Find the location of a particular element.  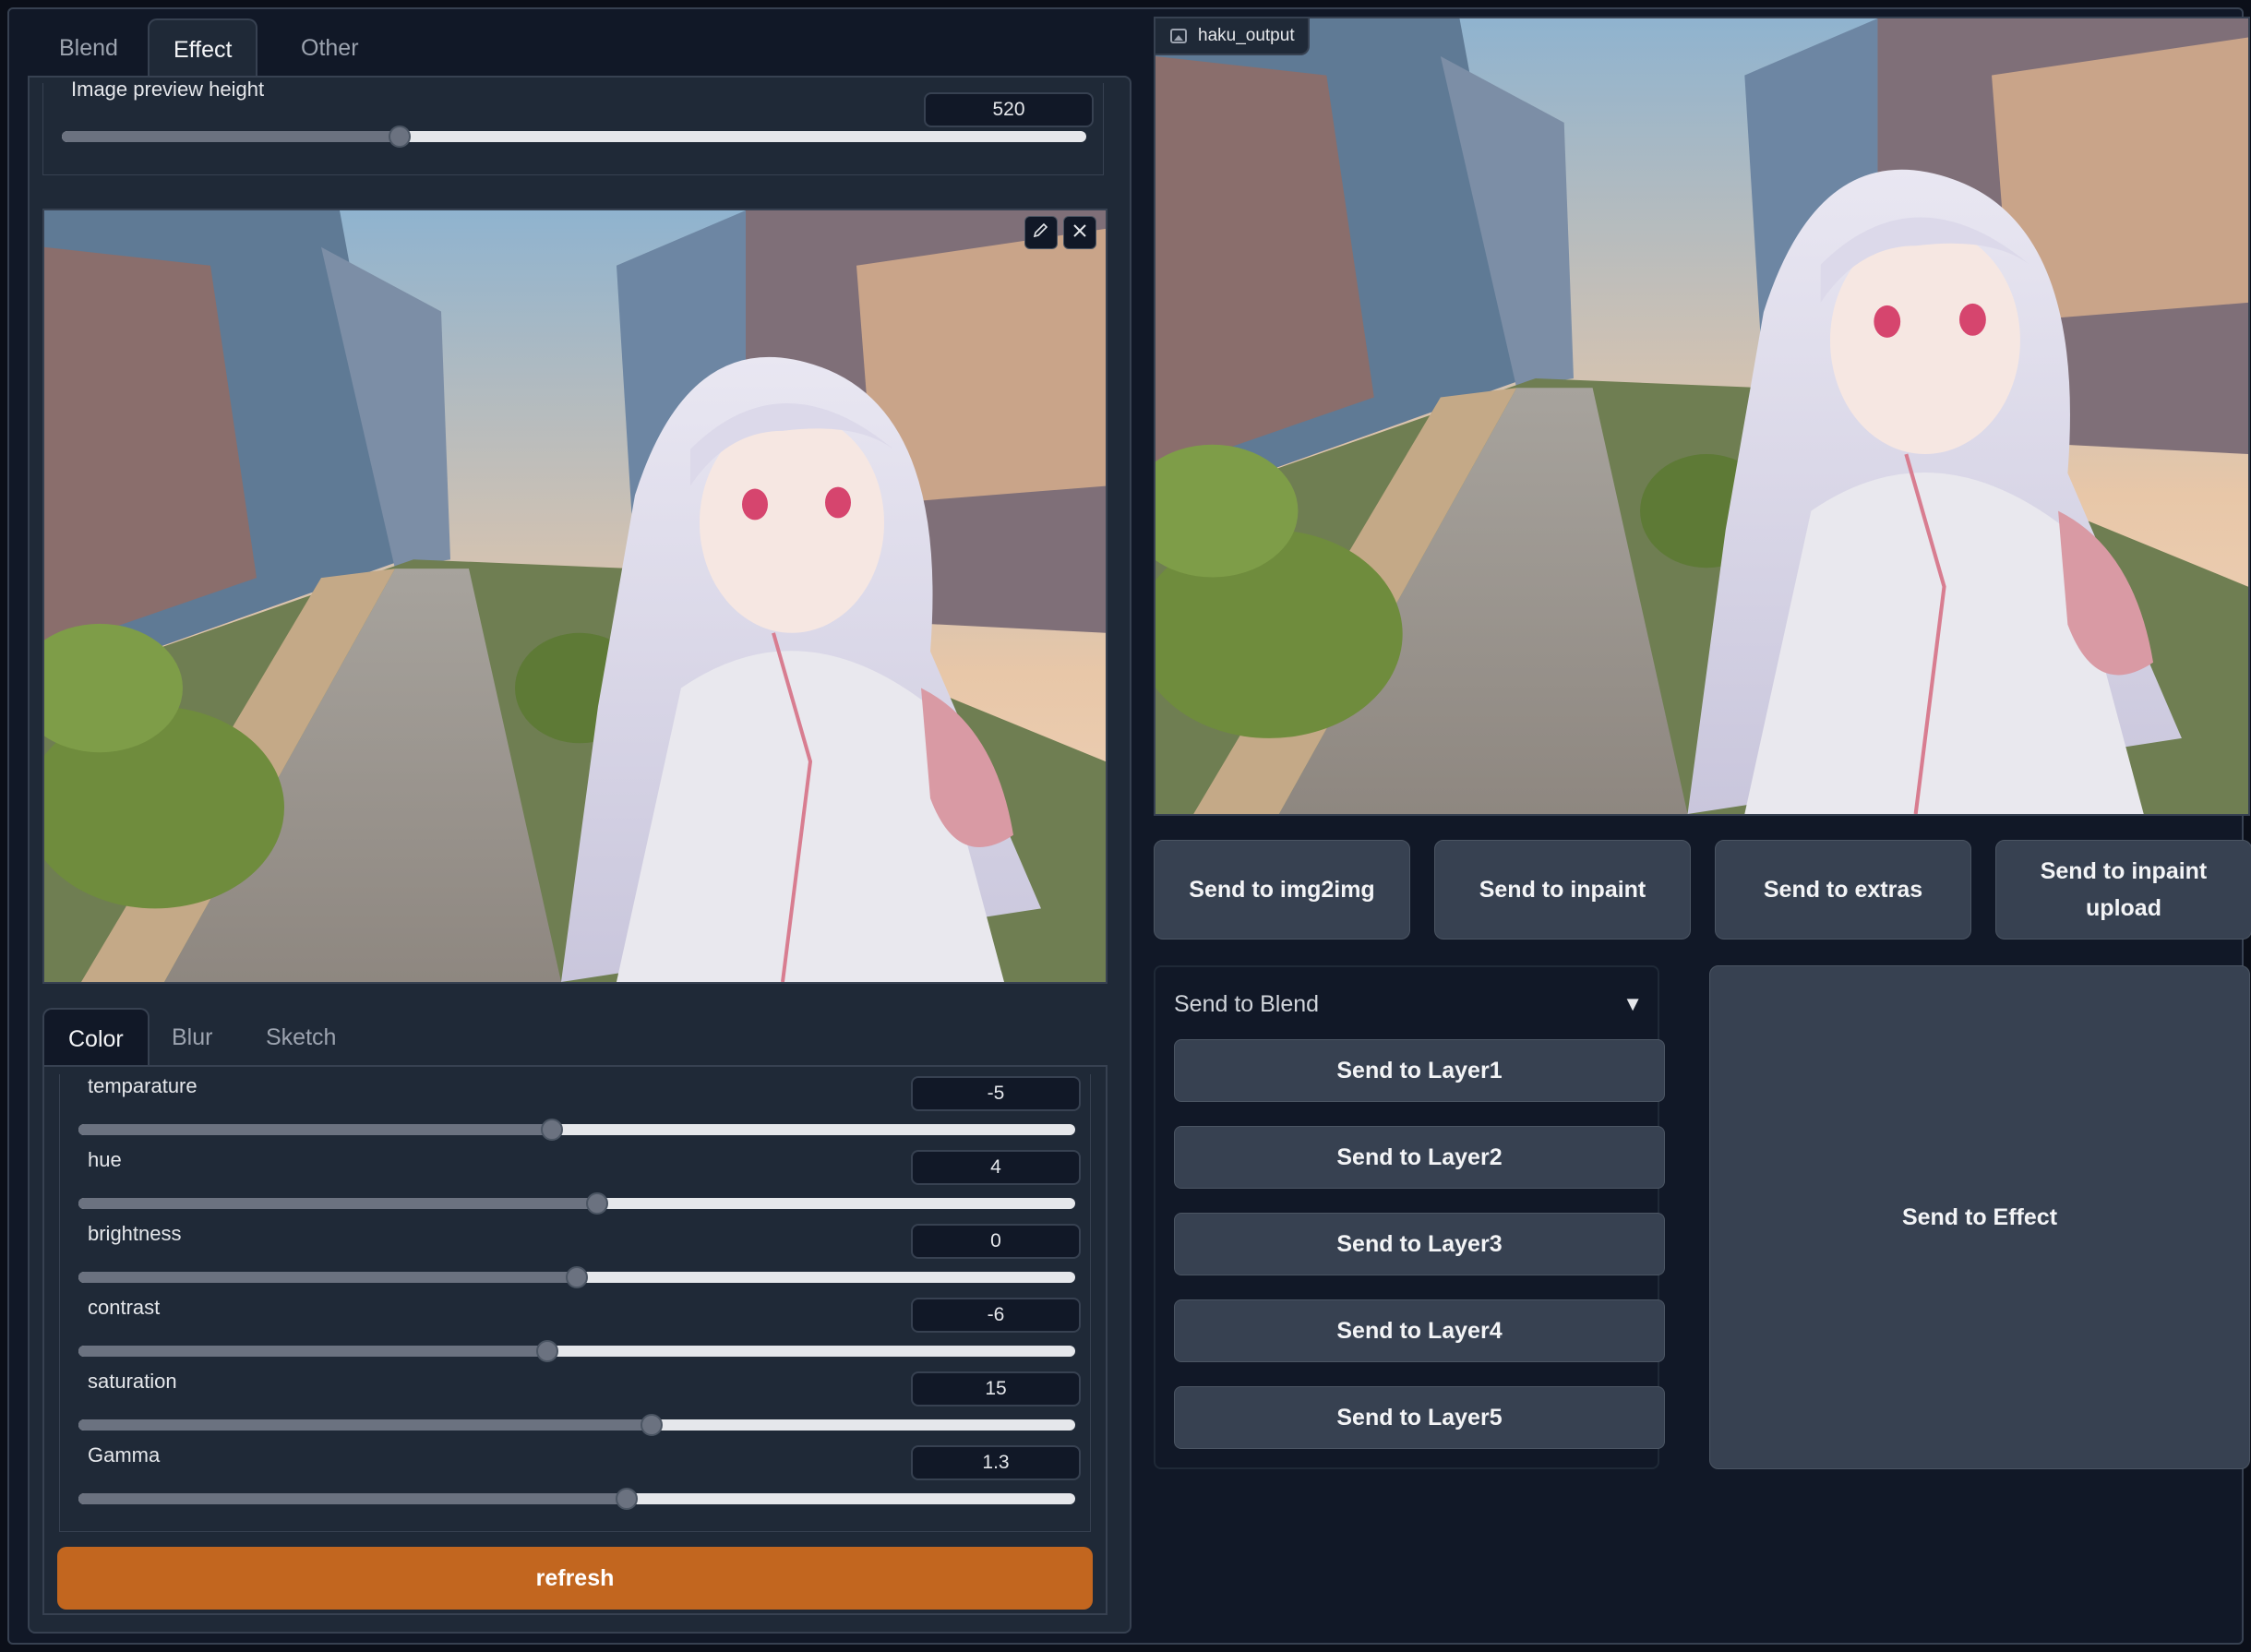

saturation-thumb is located at coordinates (652, 1425).